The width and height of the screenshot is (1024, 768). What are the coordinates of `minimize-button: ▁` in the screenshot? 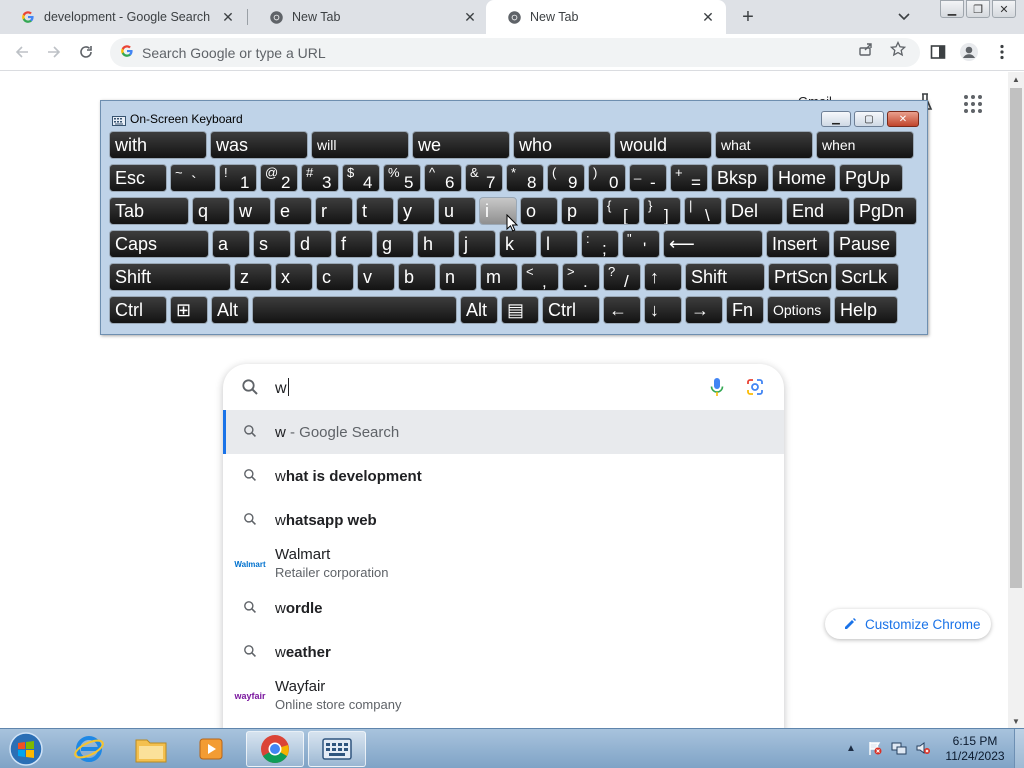 It's located at (952, 9).